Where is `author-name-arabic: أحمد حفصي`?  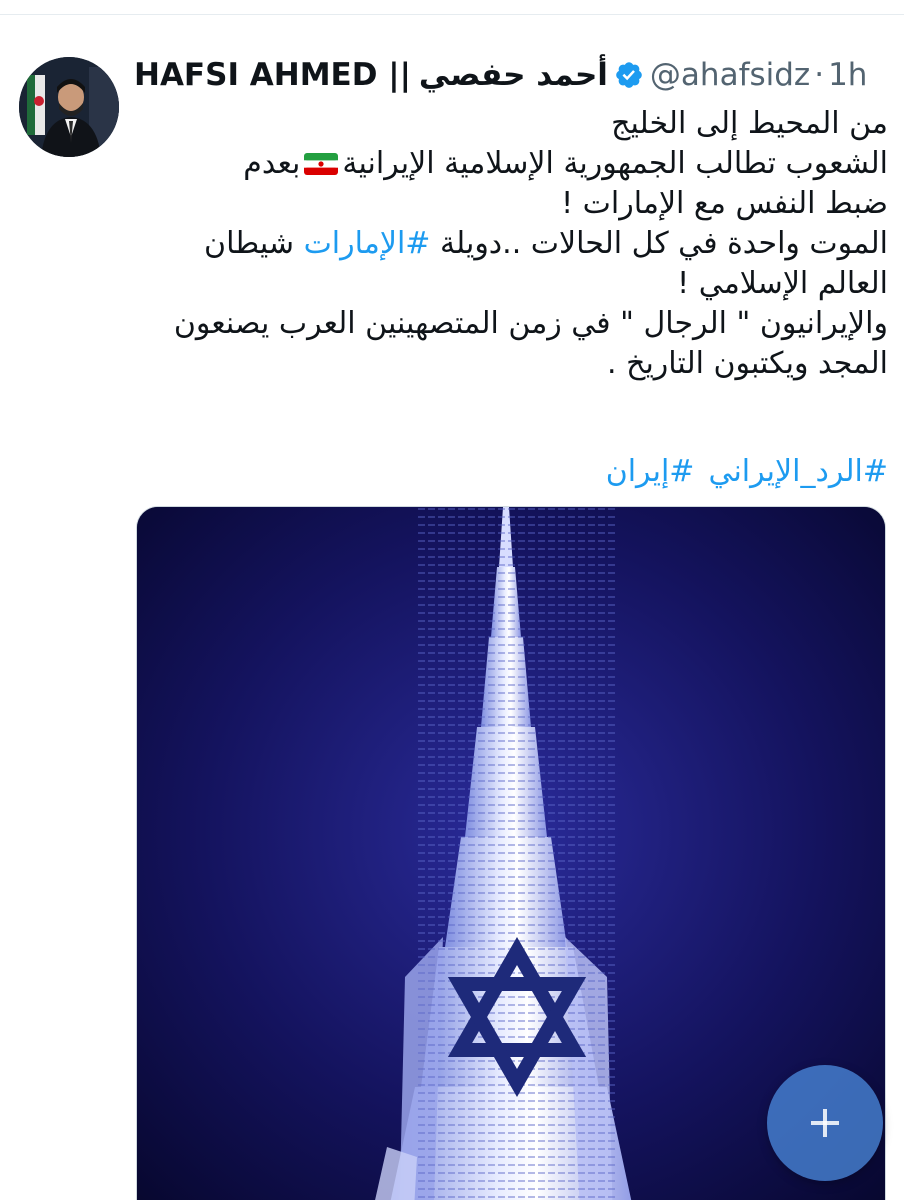 author-name-arabic: أحمد حفصي is located at coordinates (513, 75).